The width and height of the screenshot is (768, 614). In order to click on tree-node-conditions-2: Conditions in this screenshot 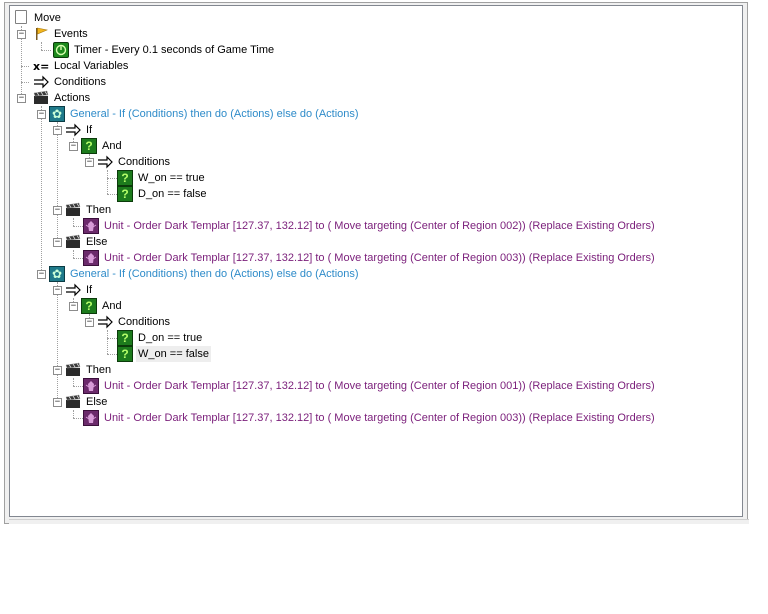, I will do `click(134, 322)`.